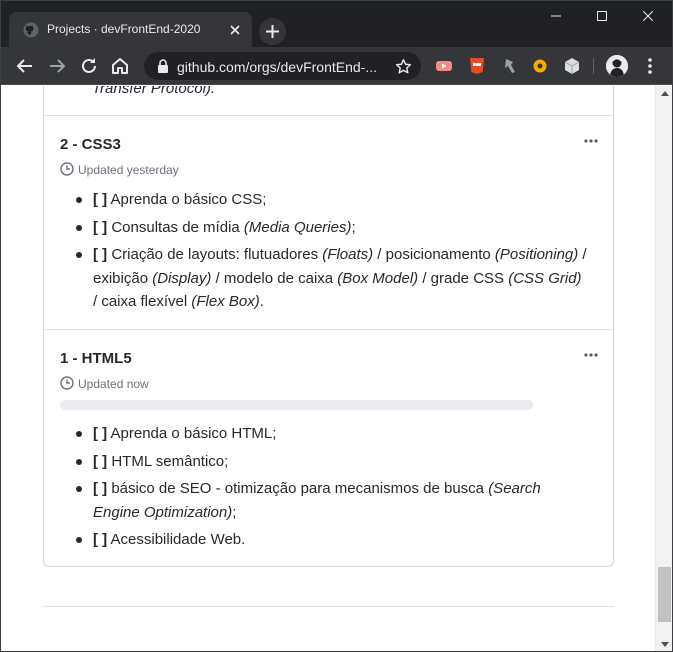  I want to click on updated-text: Updated now, so click(113, 384).